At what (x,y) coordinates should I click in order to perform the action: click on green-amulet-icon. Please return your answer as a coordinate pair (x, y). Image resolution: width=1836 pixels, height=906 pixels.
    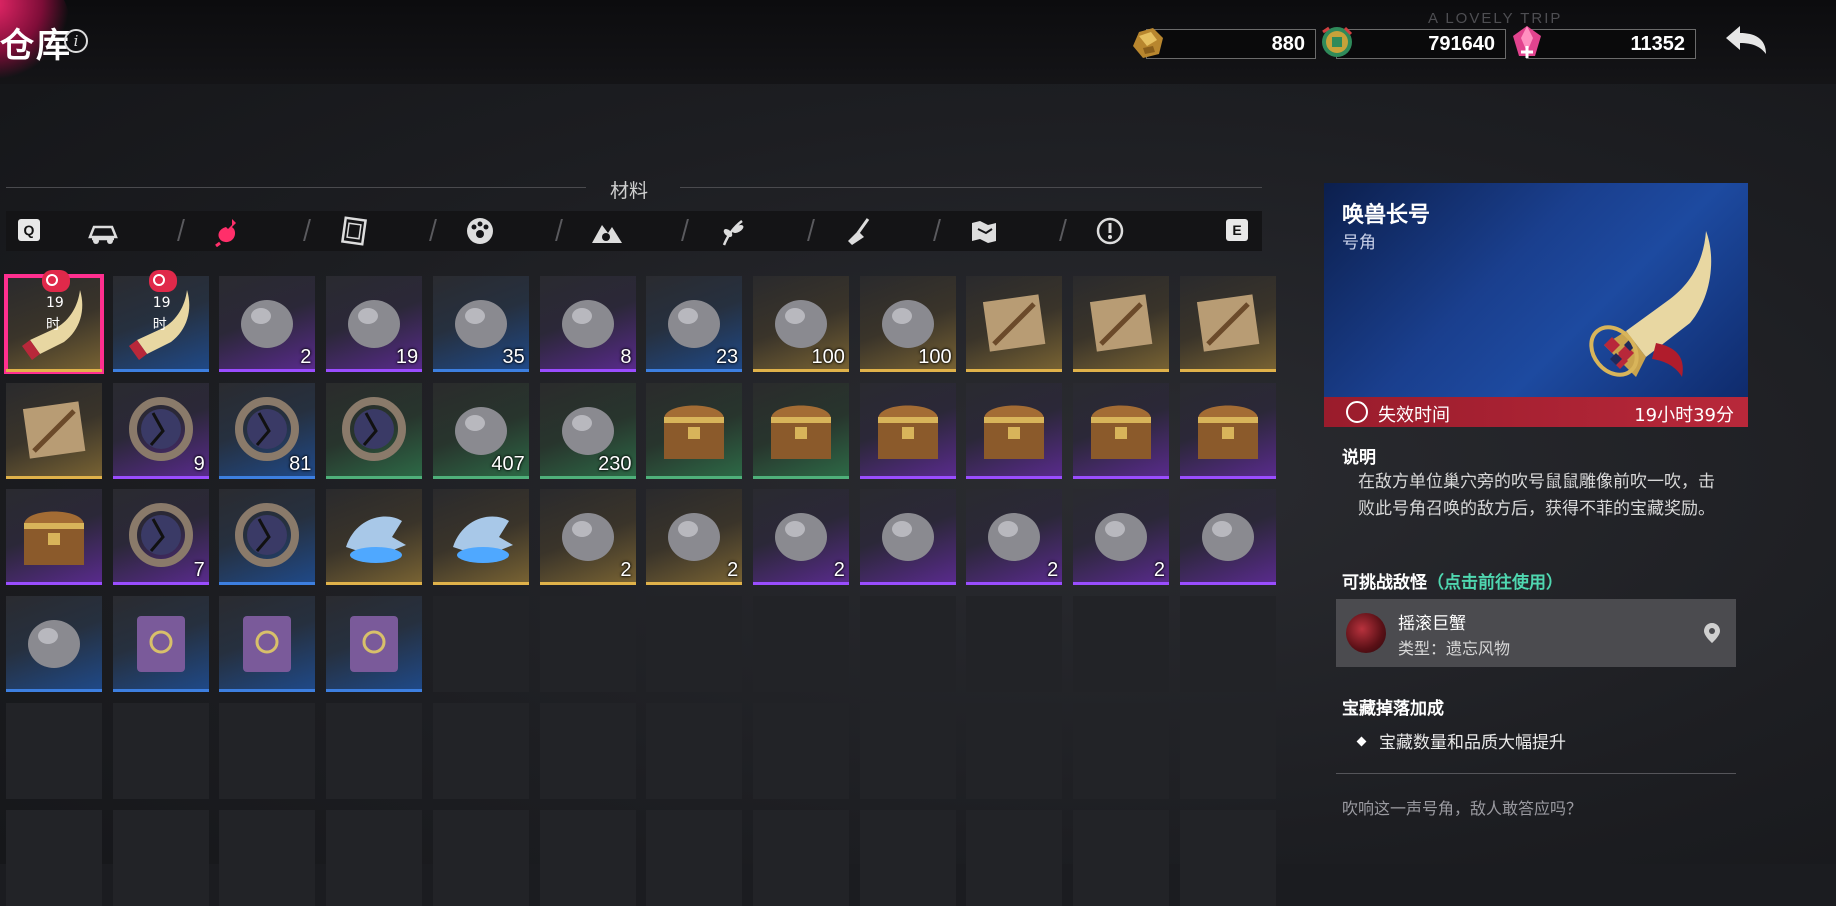
    Looking at the image, I should click on (1121, 537).